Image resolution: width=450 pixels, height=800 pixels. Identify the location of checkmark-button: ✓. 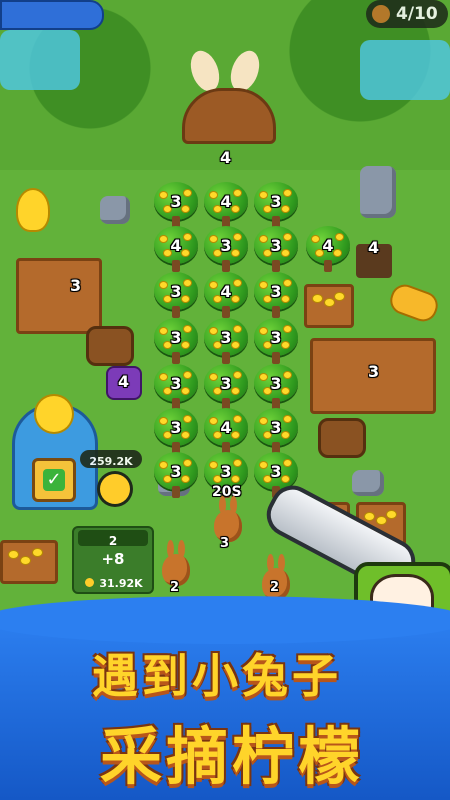
(54, 480).